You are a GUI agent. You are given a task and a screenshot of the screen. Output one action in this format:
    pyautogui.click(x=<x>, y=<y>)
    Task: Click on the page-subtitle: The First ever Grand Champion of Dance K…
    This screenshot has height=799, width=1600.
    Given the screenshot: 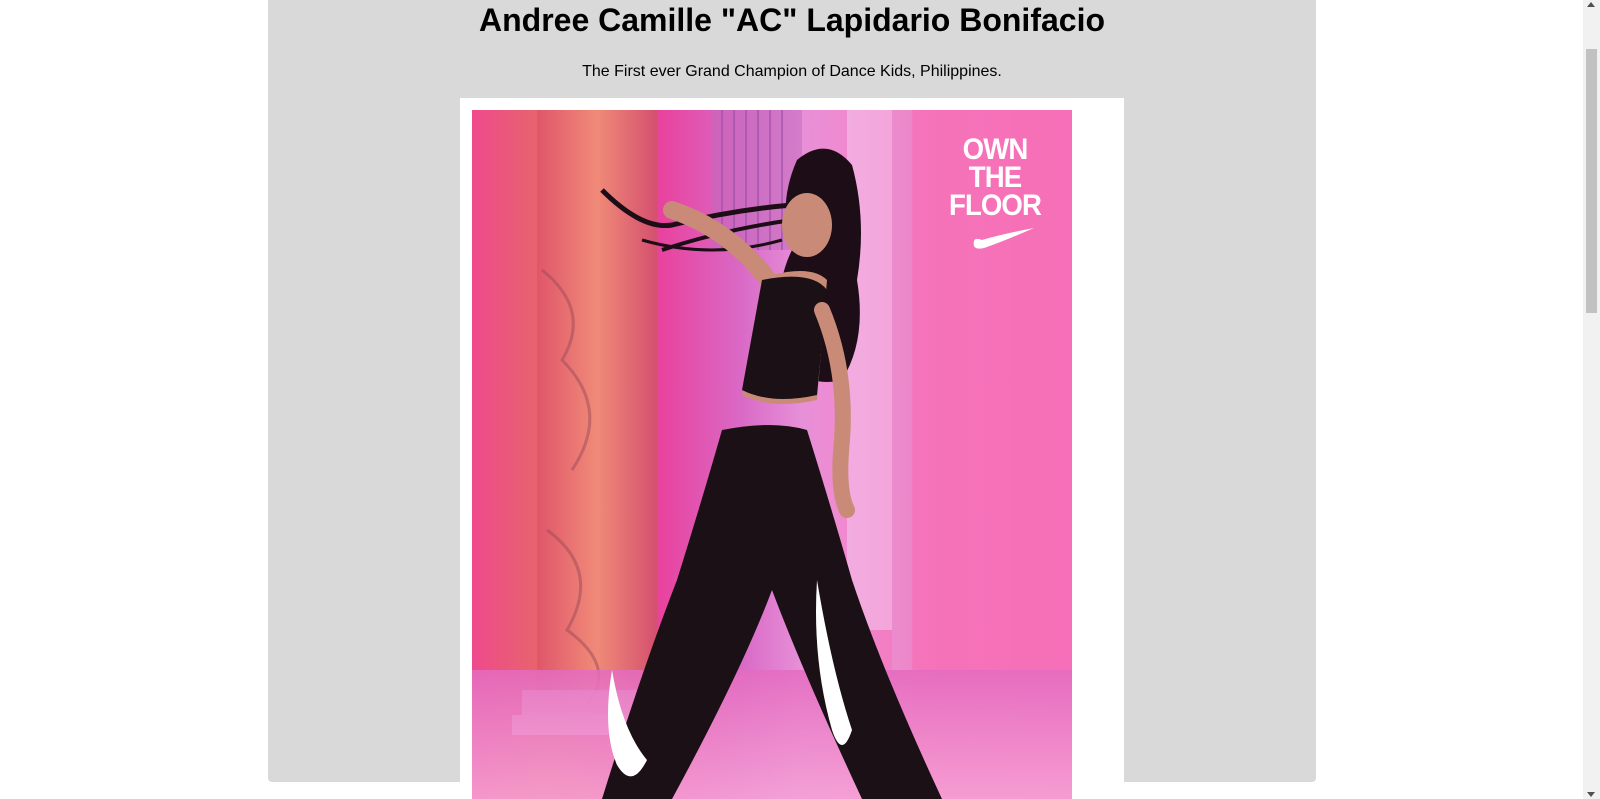 What is the action you would take?
    pyautogui.click(x=792, y=71)
    